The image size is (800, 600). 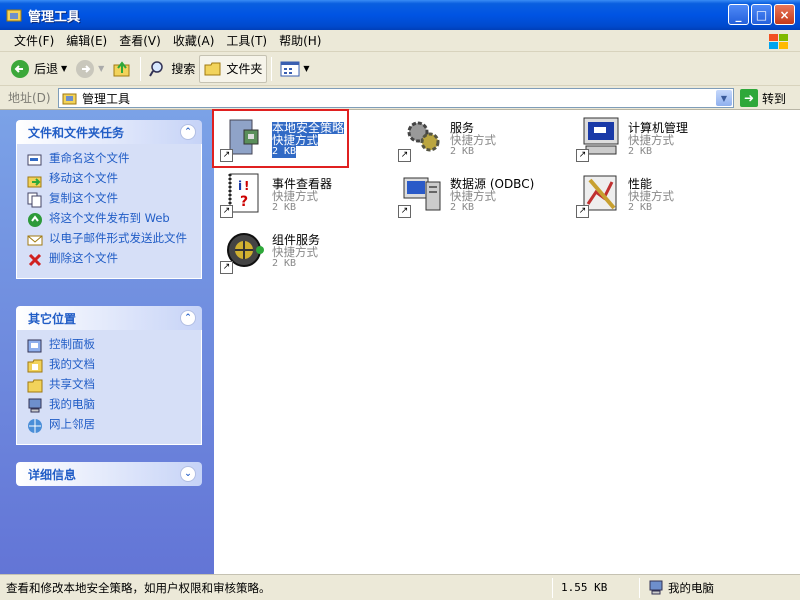 I want to click on details-title: 详细信息, so click(x=52, y=474).